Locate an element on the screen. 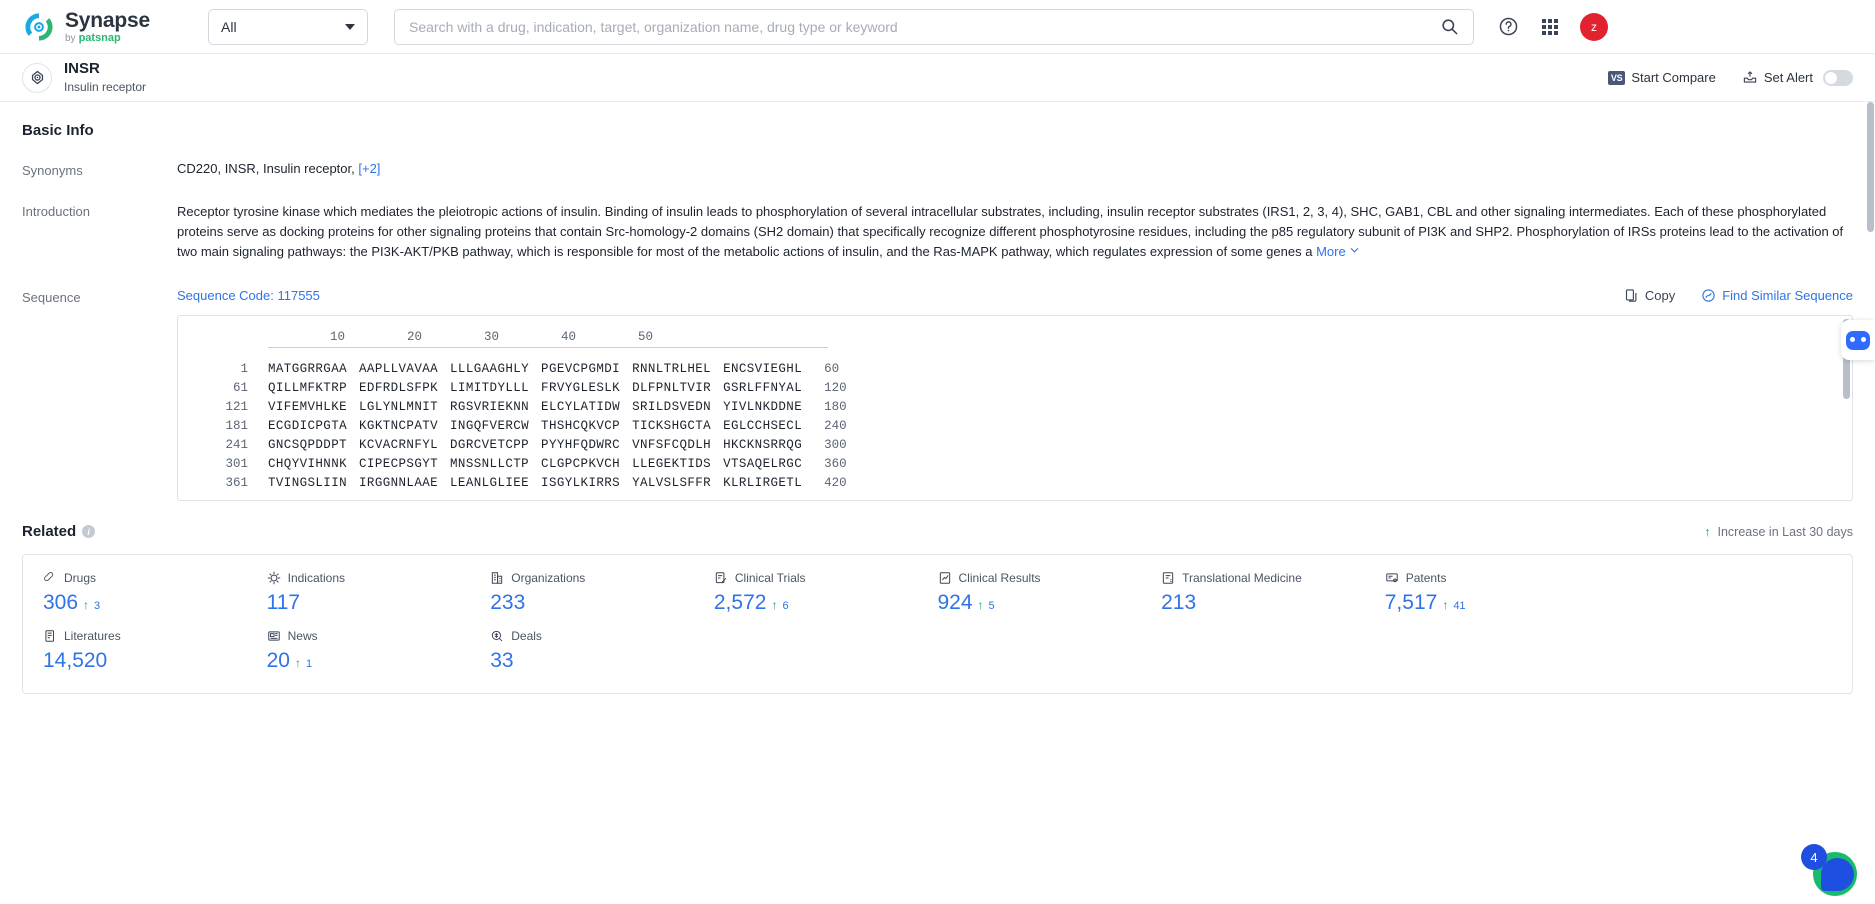 Image resolution: width=1875 pixels, height=904 pixels. help-button is located at coordinates (1508, 27).